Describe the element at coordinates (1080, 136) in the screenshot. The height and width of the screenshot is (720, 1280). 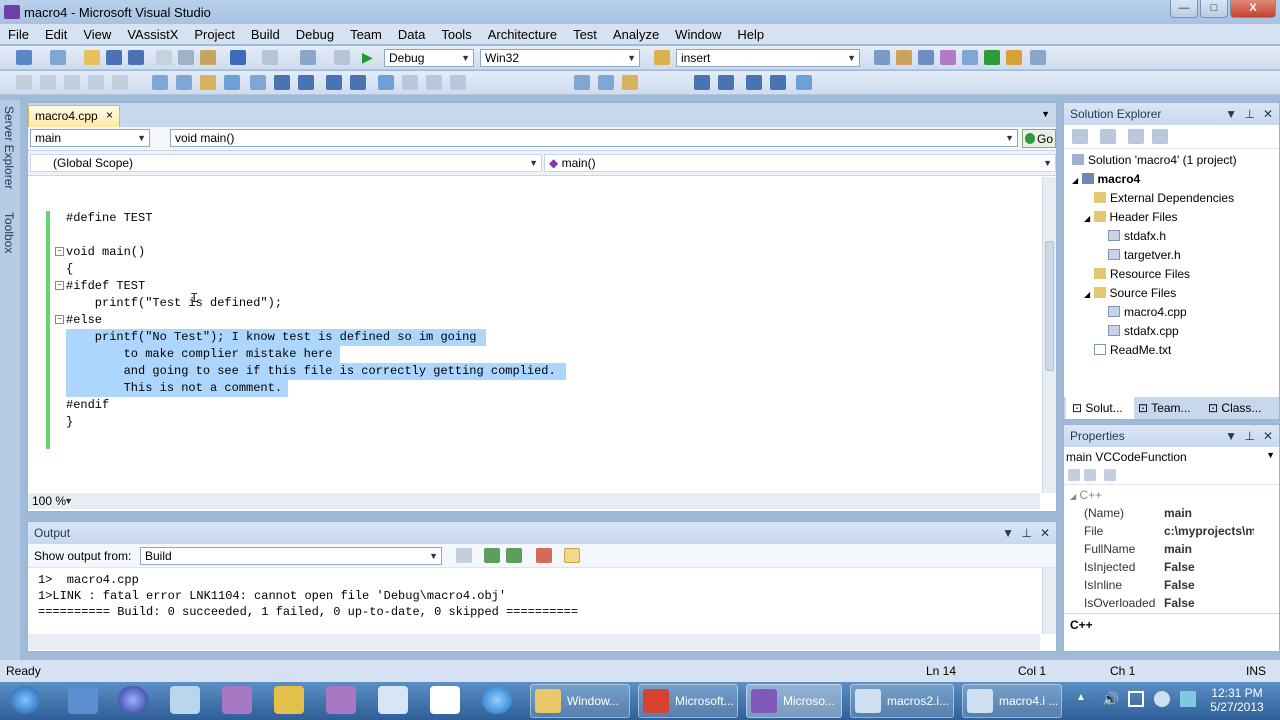
I see `properties-icon` at that location.